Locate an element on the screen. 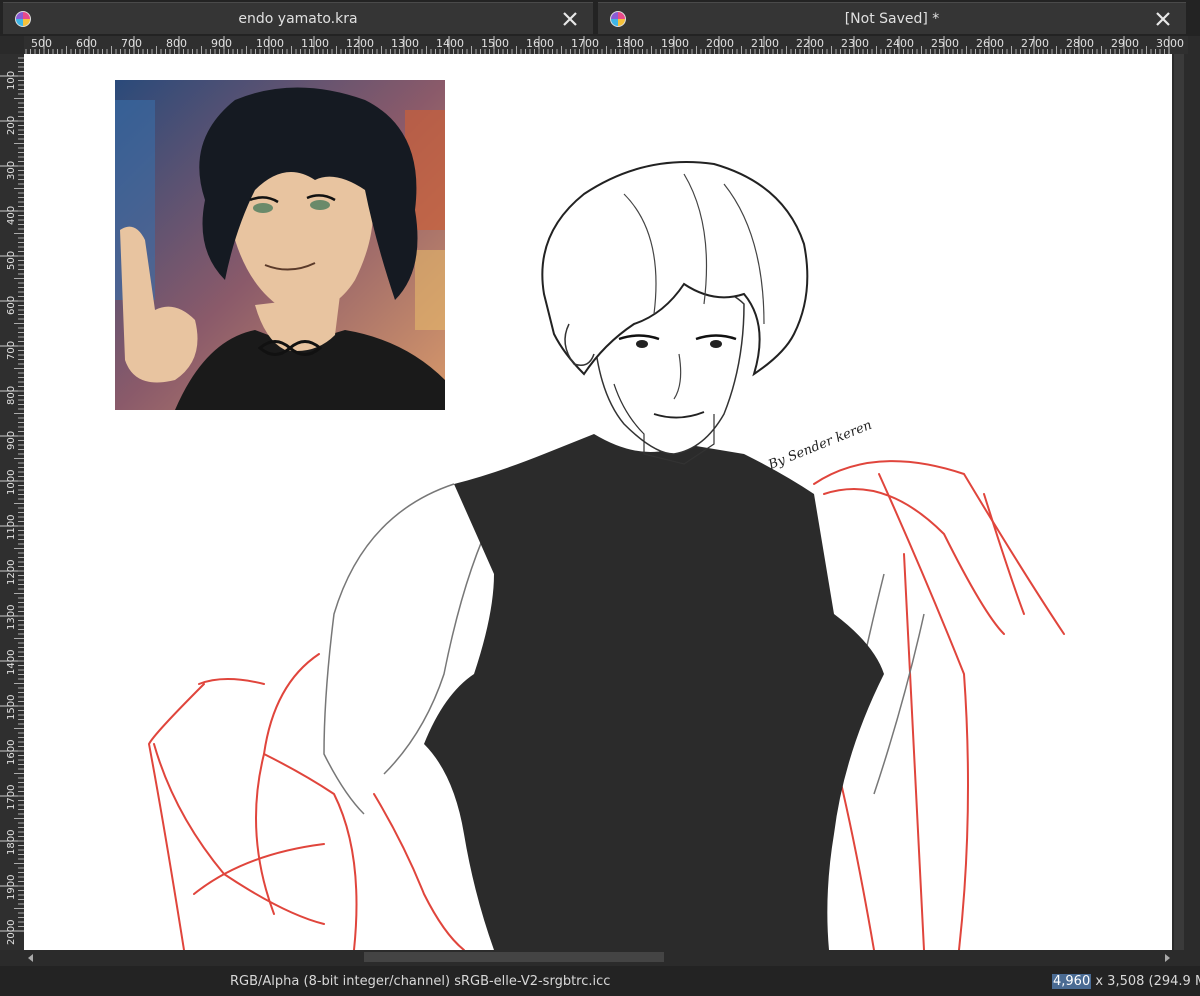 The image size is (1200, 996). ruler-label: 2700 is located at coordinates (1035, 43).